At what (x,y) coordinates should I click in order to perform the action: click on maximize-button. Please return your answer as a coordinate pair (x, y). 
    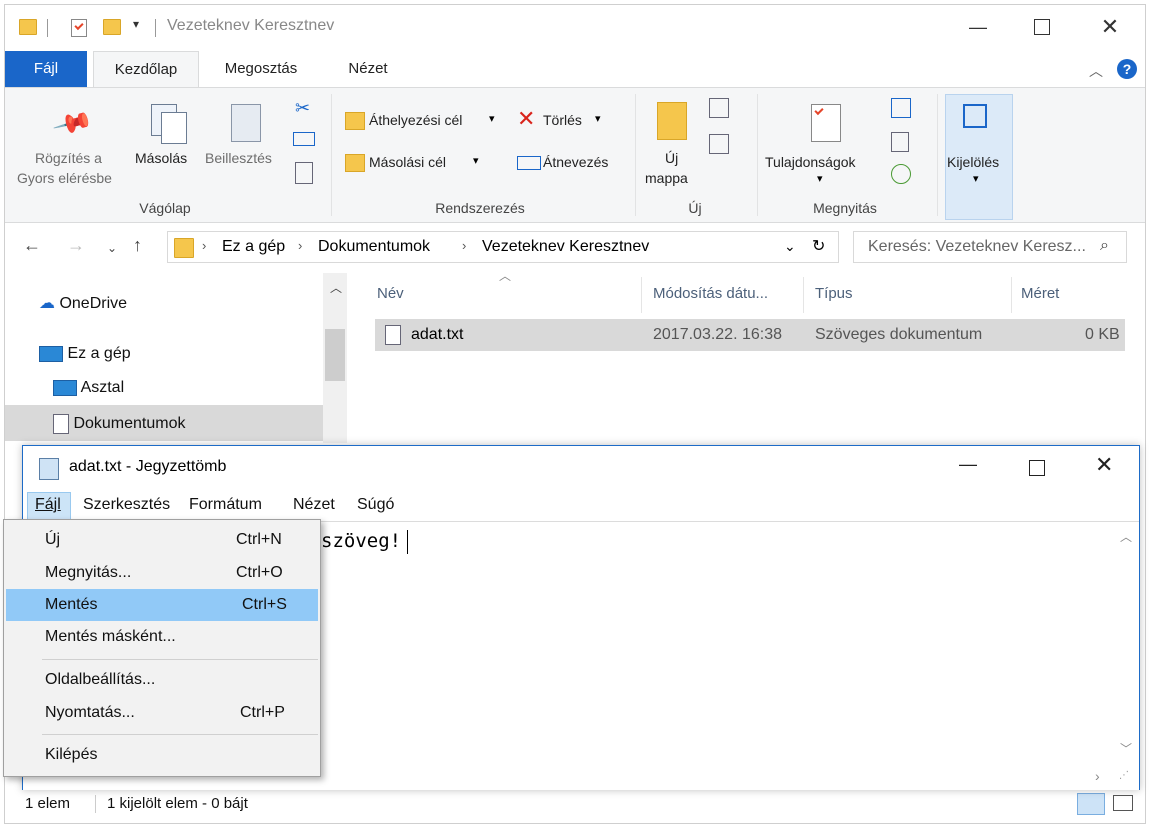
    Looking at the image, I should click on (1042, 27).